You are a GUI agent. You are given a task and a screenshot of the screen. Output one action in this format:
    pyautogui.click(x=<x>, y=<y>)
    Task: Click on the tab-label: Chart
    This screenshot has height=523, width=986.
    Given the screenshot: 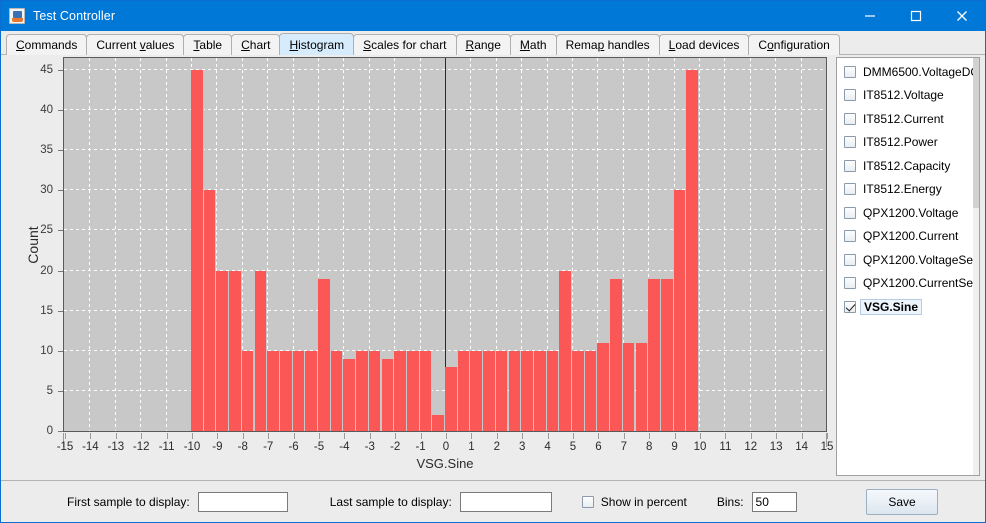 What is the action you would take?
    pyautogui.click(x=256, y=45)
    